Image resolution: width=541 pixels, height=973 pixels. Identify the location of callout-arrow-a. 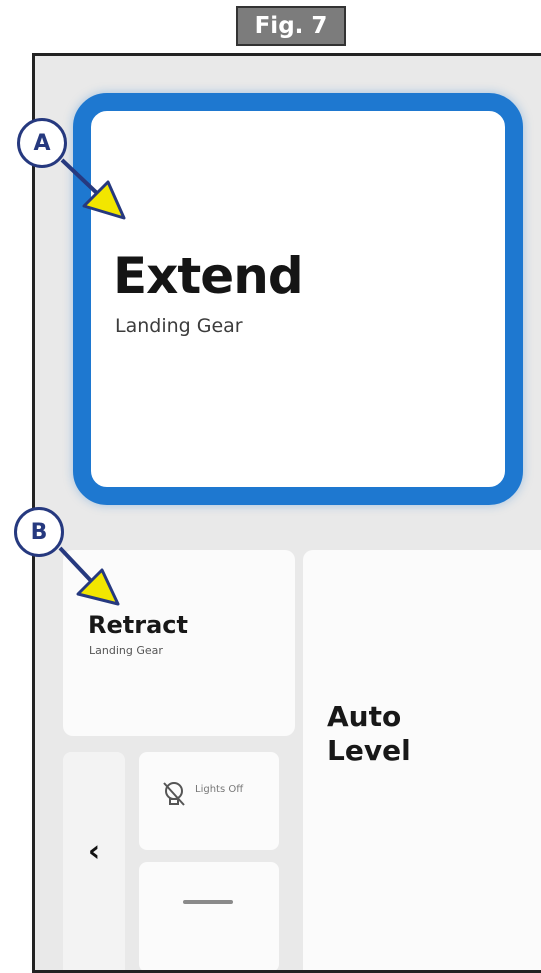
(93, 189).